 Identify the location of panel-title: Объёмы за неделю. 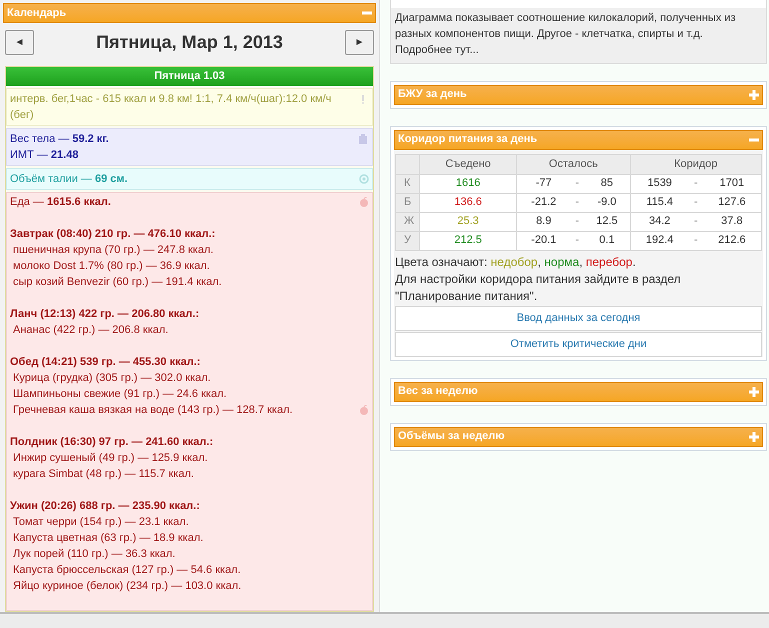
(451, 436).